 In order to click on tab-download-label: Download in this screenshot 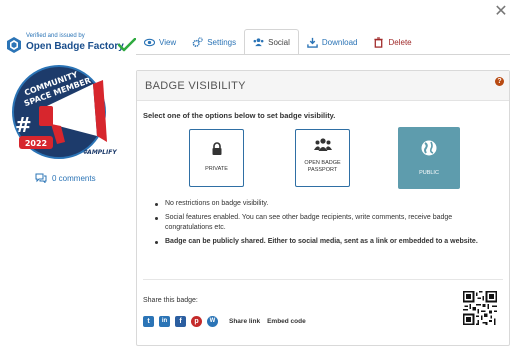, I will do `click(339, 42)`.